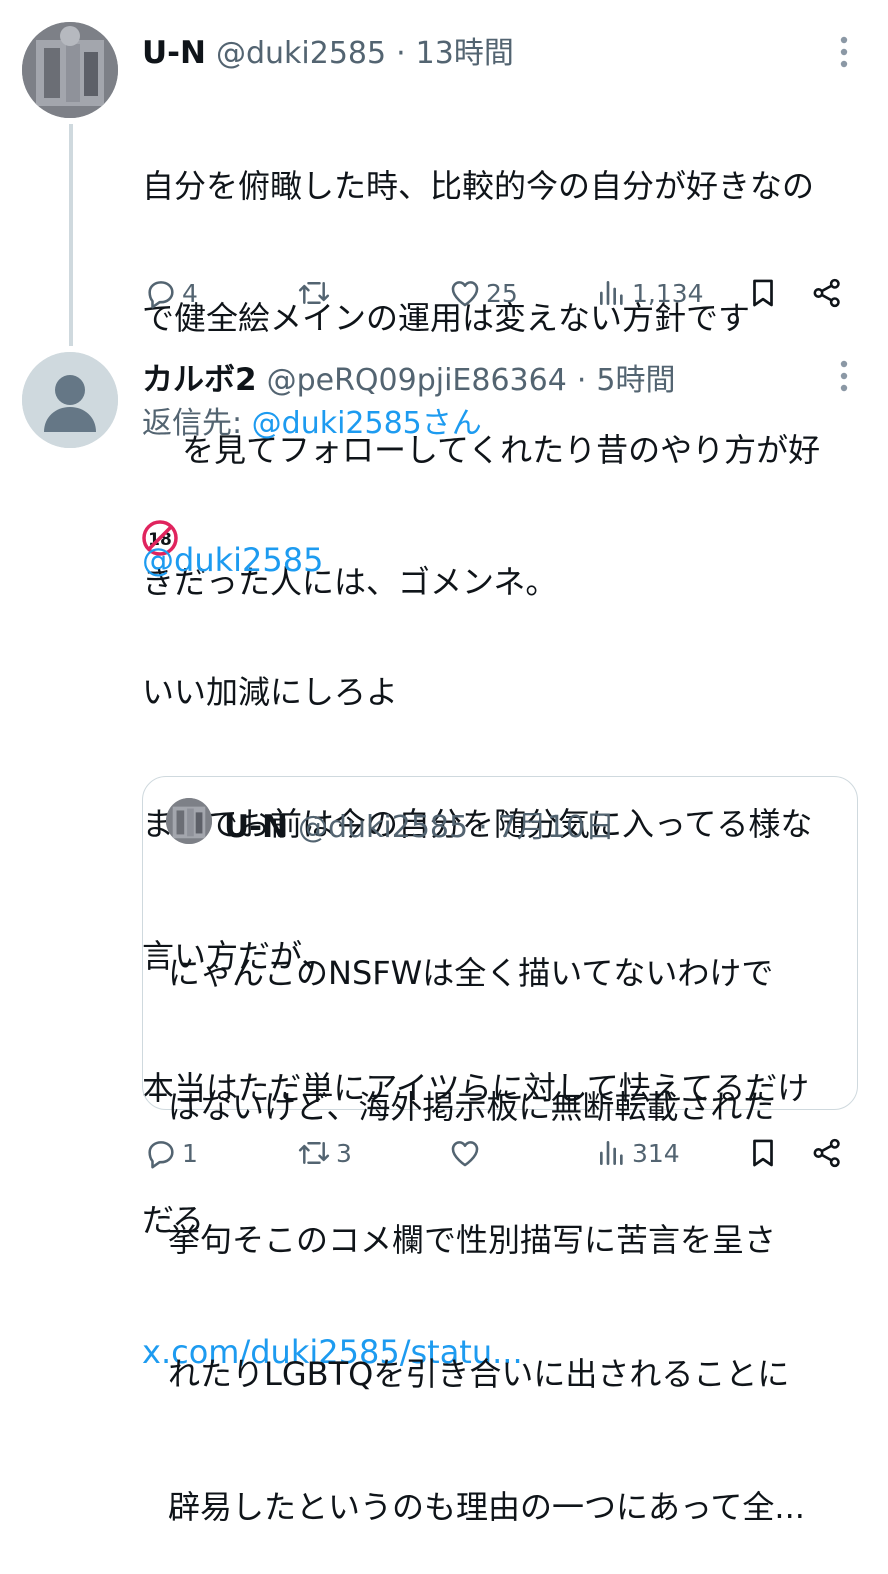 This screenshot has height=1574, width=888. I want to click on retweet-button: 3, so click(324, 1153).